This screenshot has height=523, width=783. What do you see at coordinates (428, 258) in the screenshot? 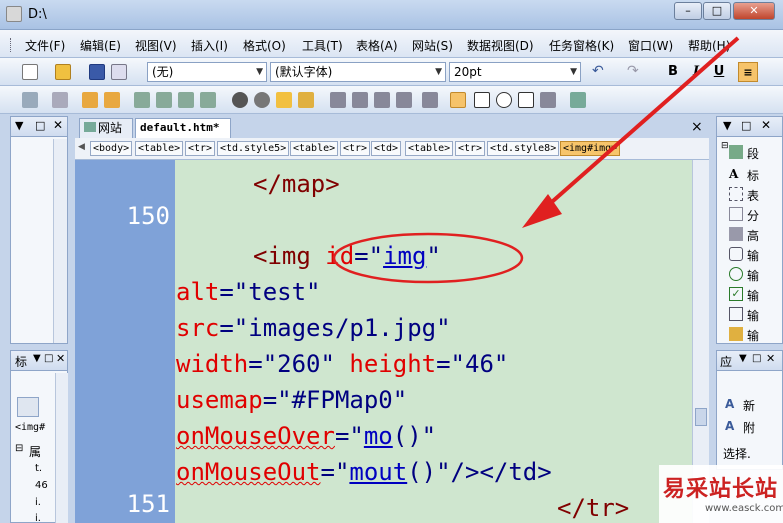
I see `highlight-ellipse` at bounding box center [428, 258].